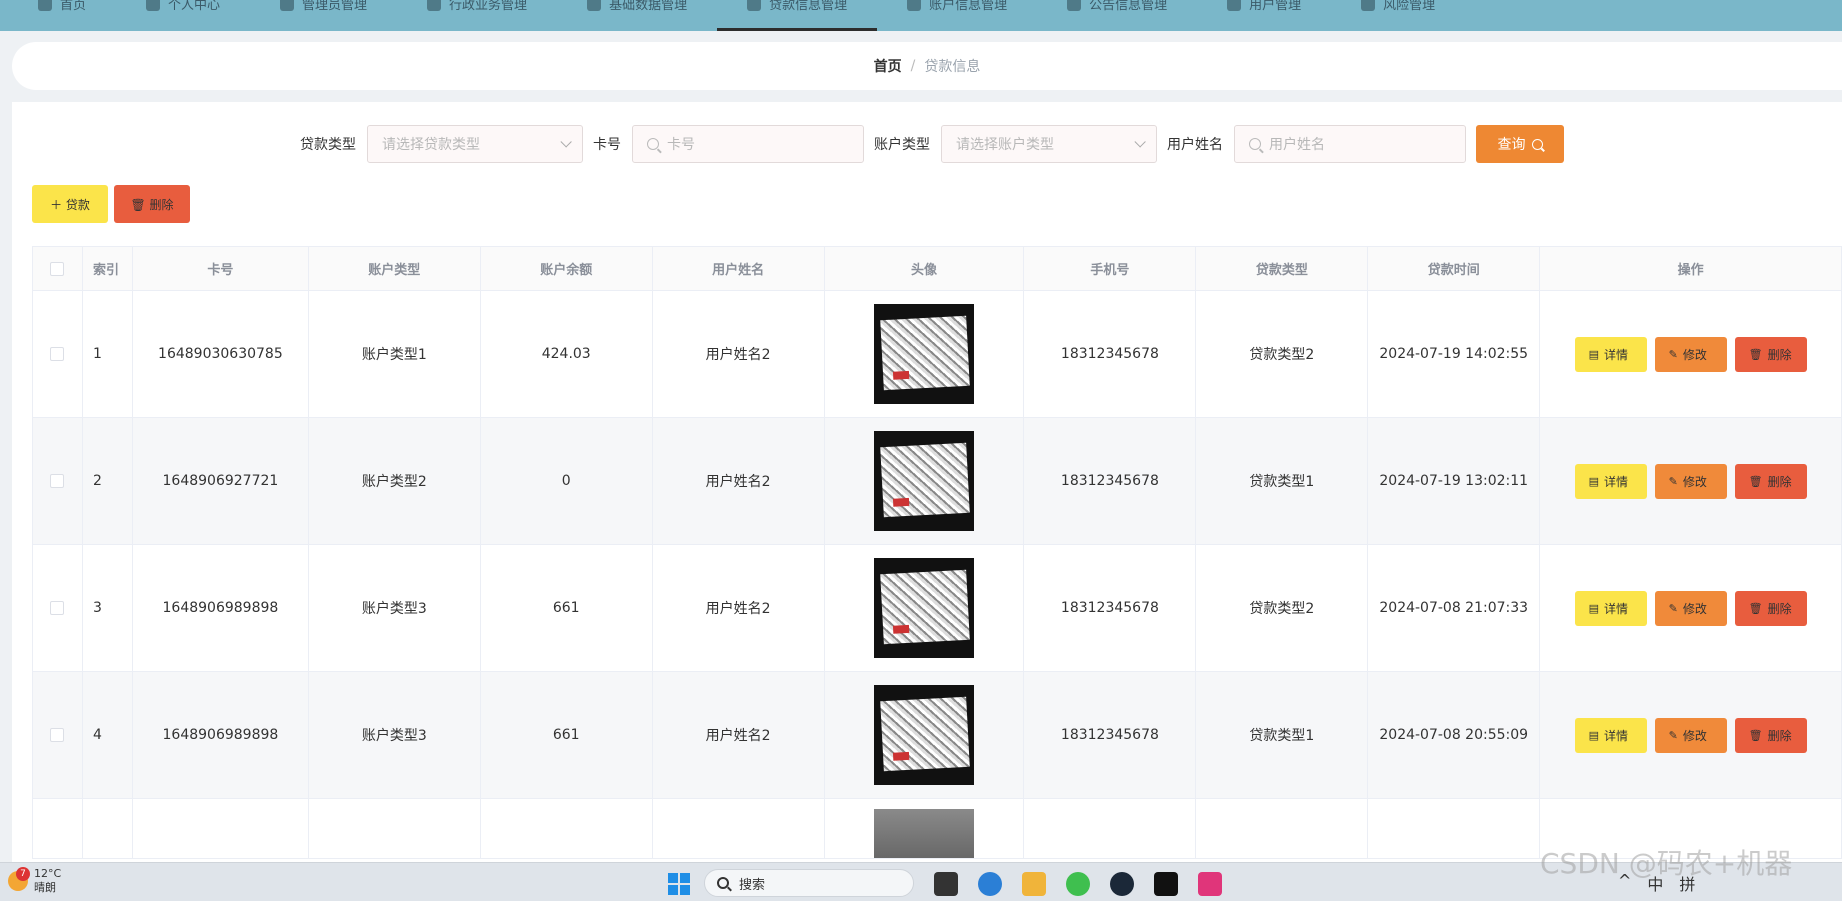 This screenshot has width=1842, height=901. What do you see at coordinates (566, 735) in the screenshot?
I see `cell-balance: 661` at bounding box center [566, 735].